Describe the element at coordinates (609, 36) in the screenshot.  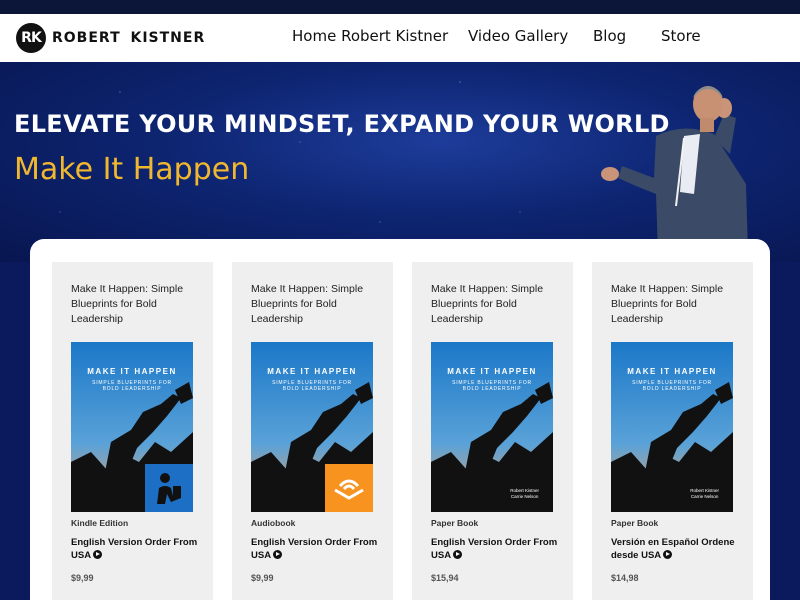
I see `nav-link-blog: Blog` at that location.